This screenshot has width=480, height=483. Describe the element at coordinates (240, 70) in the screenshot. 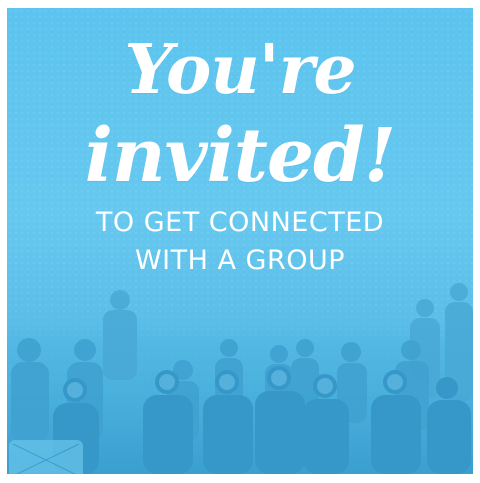

I see `headline-youre: You're` at that location.